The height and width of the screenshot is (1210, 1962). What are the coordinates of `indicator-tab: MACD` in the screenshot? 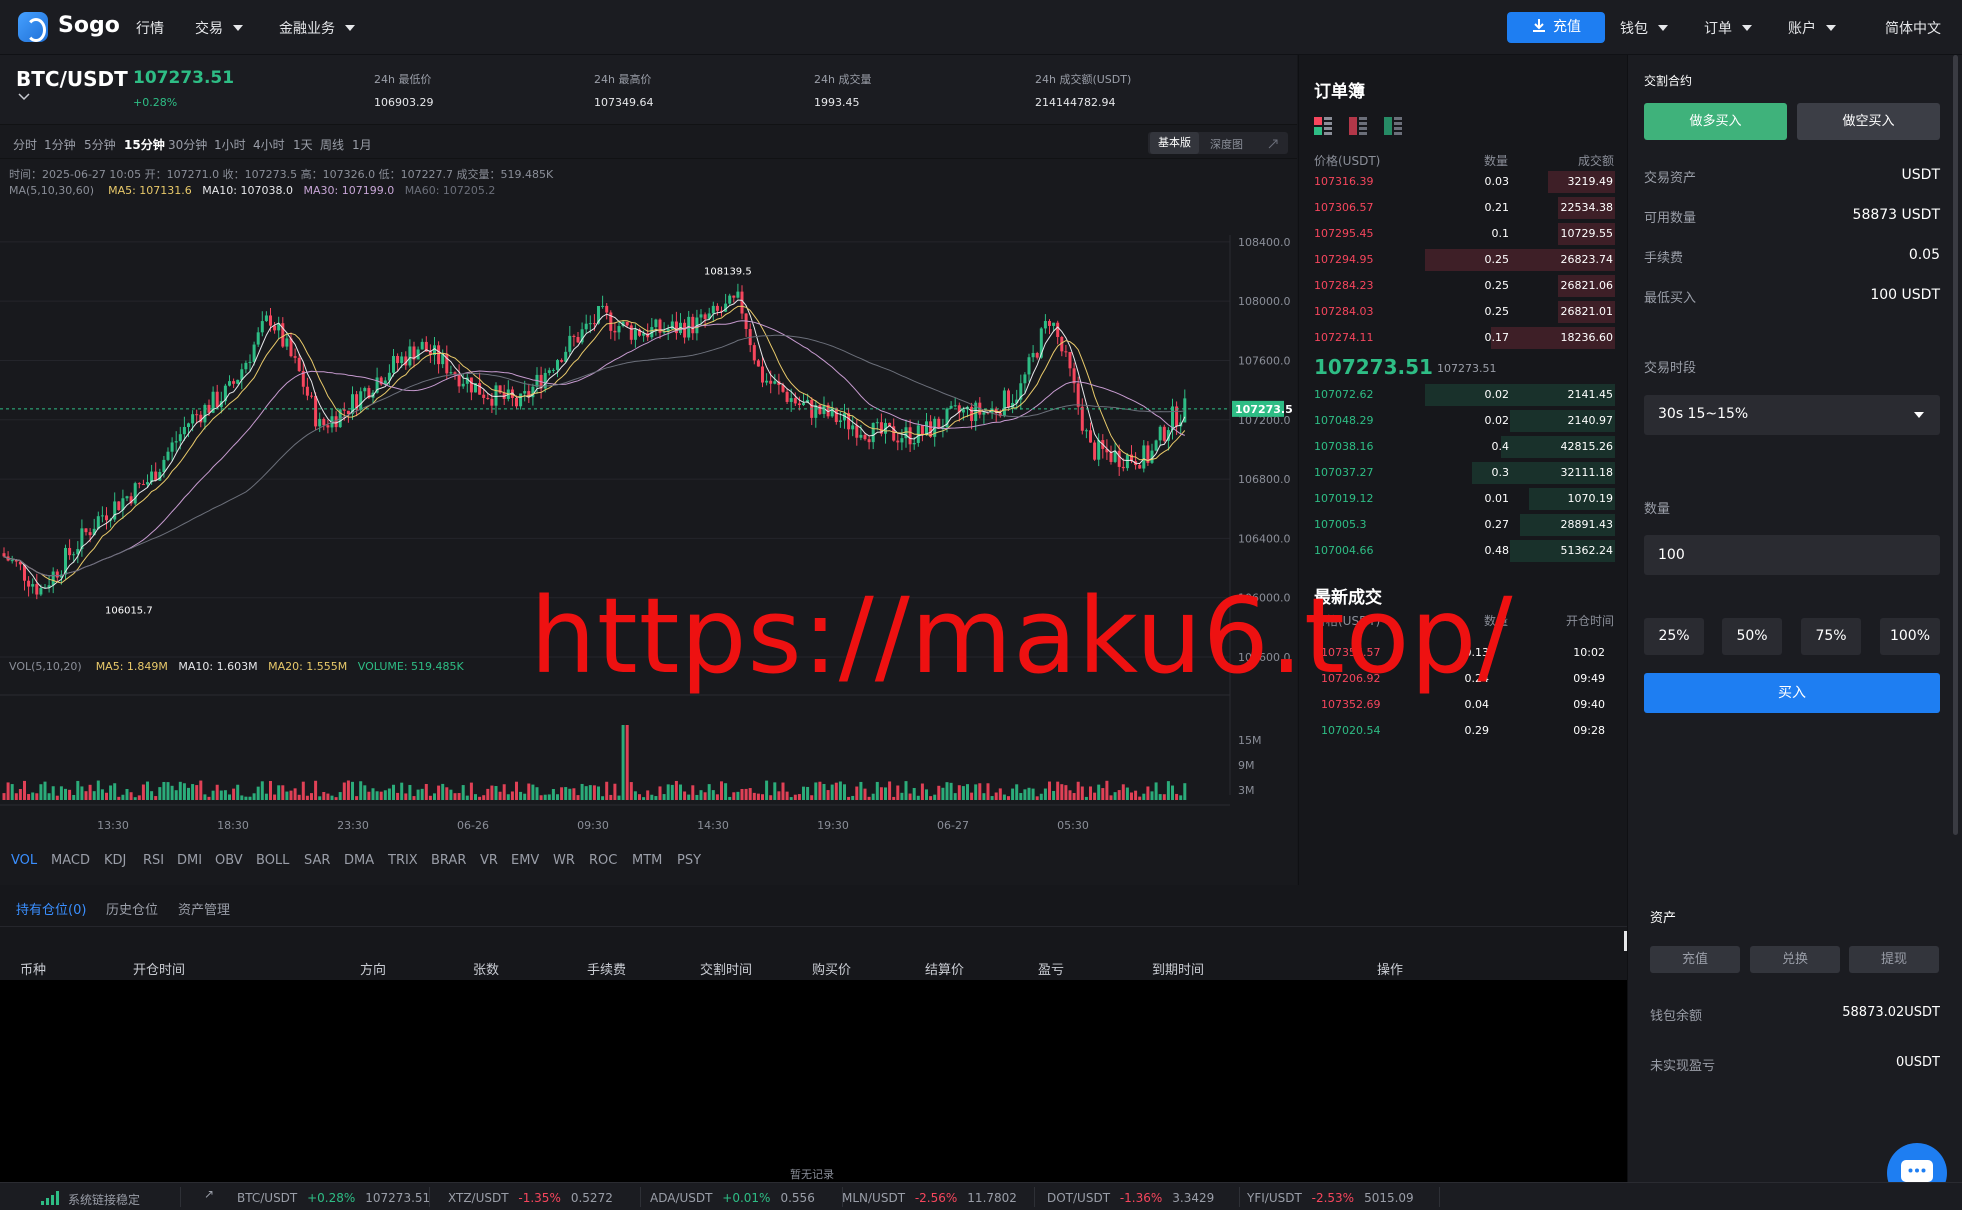 It's located at (70, 860).